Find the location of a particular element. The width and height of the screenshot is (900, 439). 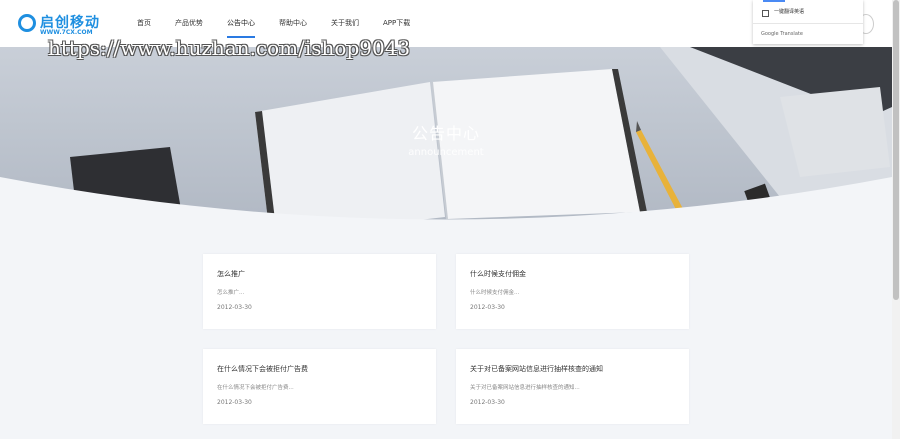

page-scrollbar is located at coordinates (896, 219).